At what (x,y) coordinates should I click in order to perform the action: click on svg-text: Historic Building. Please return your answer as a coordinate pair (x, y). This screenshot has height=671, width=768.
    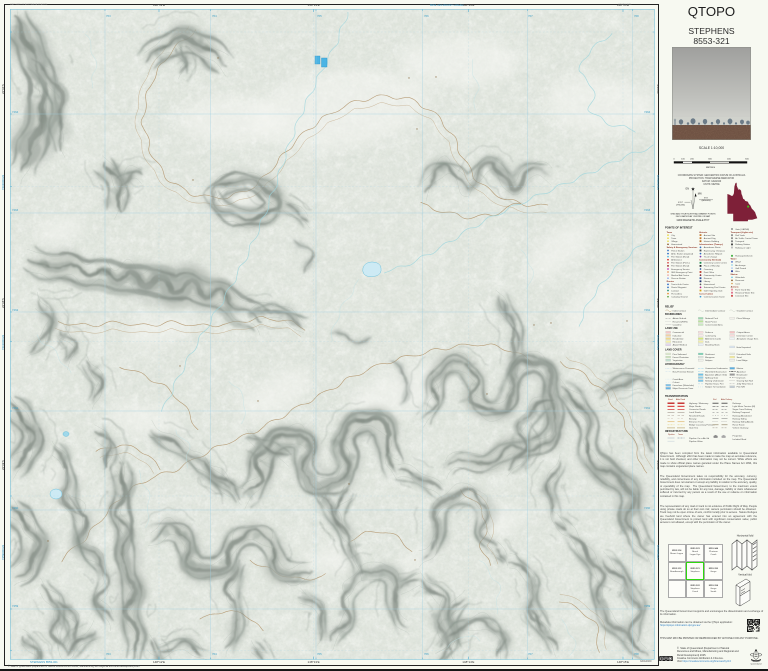
    Looking at the image, I should click on (712, 241).